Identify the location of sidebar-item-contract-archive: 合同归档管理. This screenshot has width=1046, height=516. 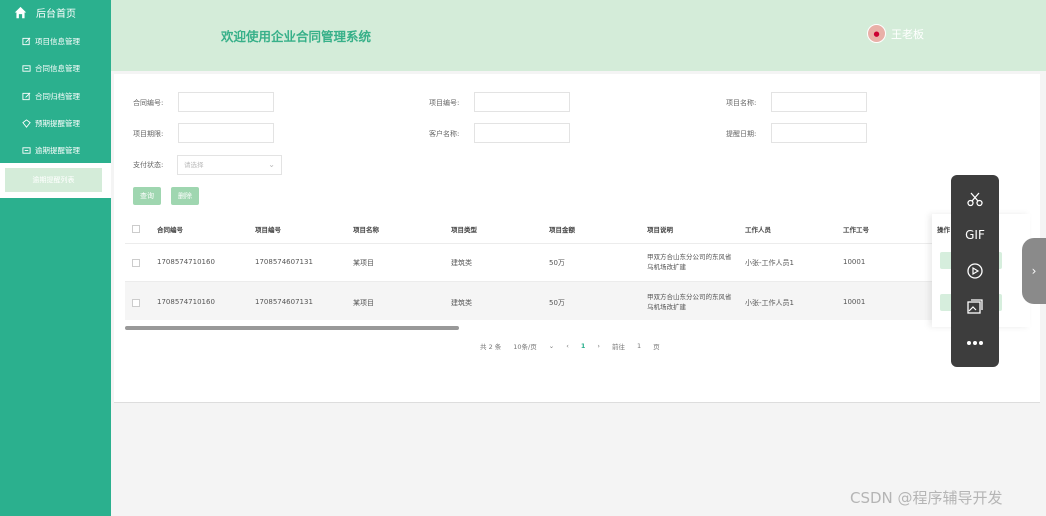
(51, 96).